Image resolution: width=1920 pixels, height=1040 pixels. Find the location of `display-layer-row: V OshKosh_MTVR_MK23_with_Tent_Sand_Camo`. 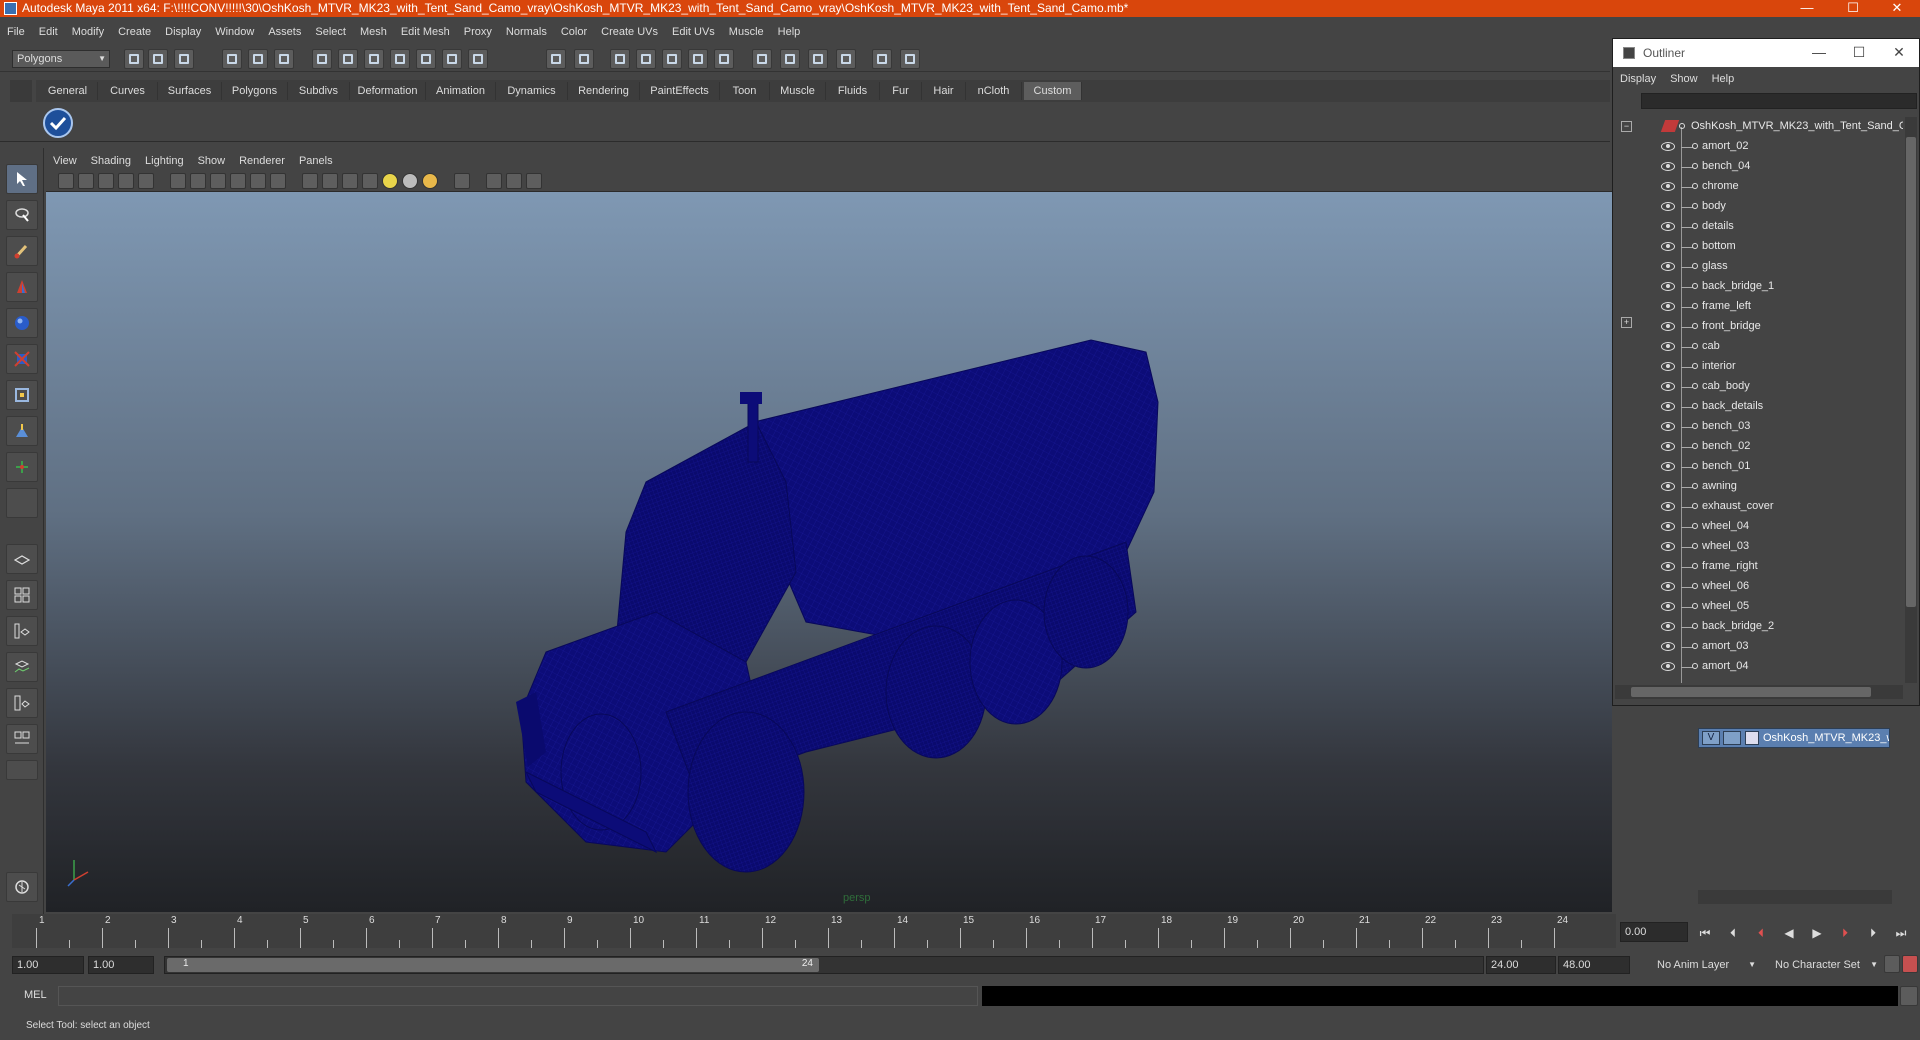

display-layer-row: V OshKosh_MTVR_MK23_with_Tent_Sand_Camo is located at coordinates (1794, 738).